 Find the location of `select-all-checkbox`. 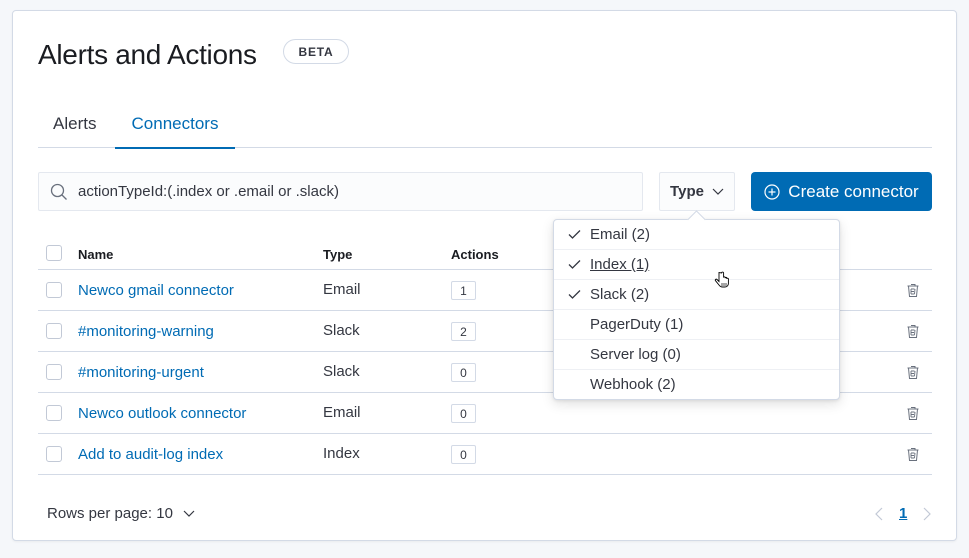

select-all-checkbox is located at coordinates (54, 253).